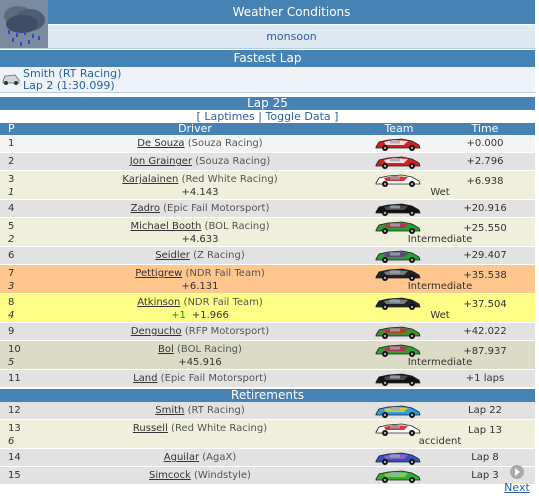 The width and height of the screenshot is (539, 499). I want to click on lap-links: [ Laptimes | Toggle Data ], so click(267, 116).